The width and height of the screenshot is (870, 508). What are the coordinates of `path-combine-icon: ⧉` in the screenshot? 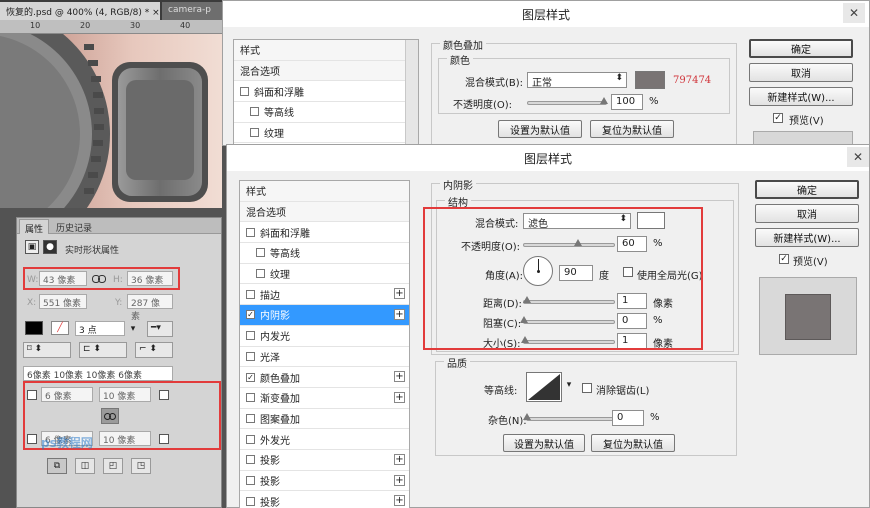 It's located at (57, 466).